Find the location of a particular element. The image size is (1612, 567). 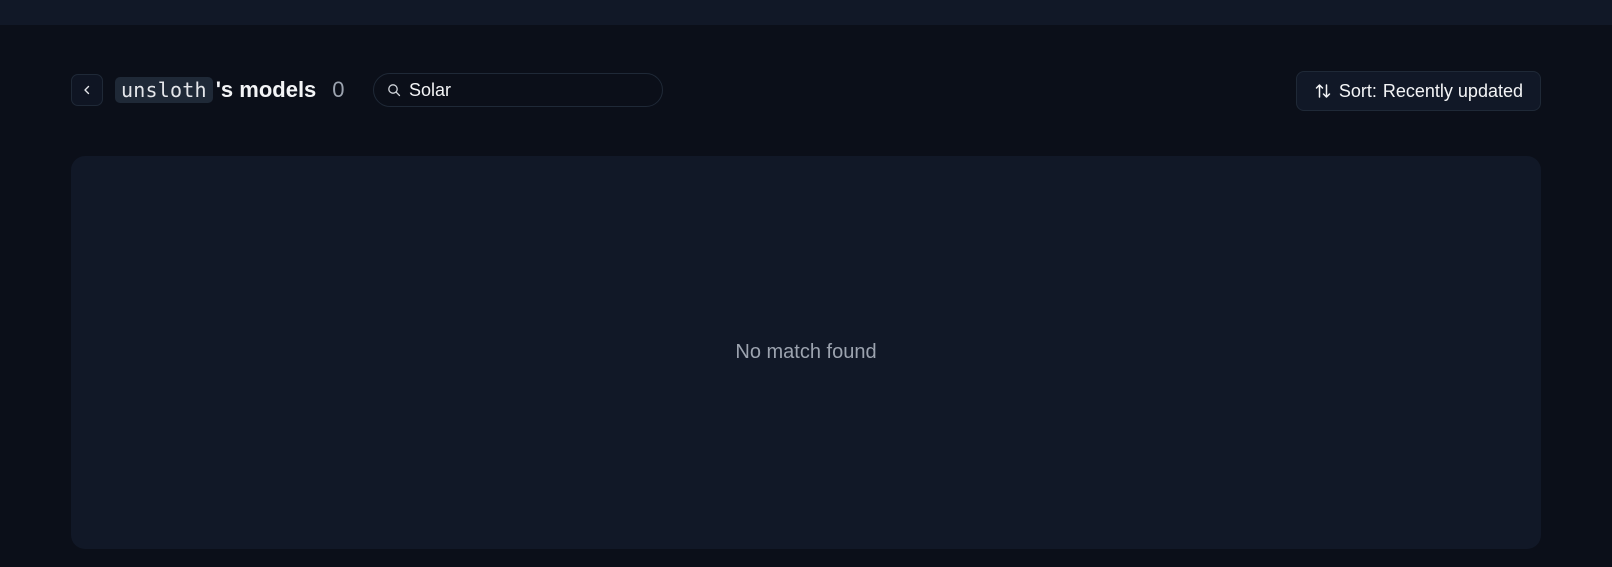

empty-state-message: No match found is located at coordinates (806, 352).